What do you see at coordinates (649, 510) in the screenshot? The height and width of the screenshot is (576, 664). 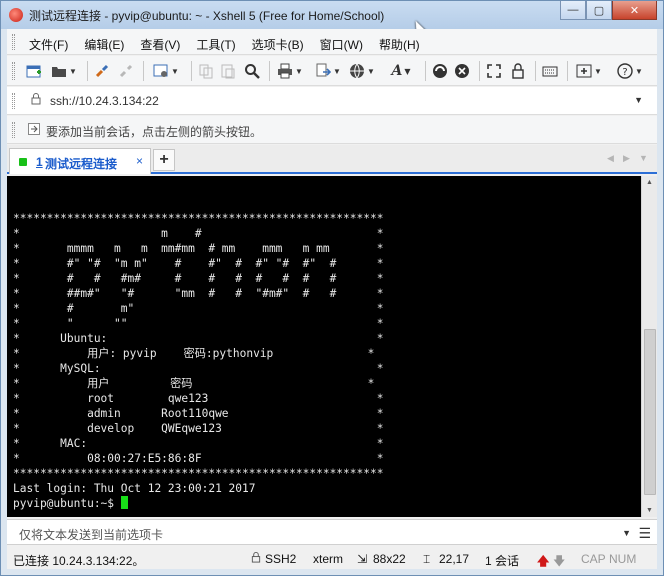 I see `scroll-down-icon: ▼` at bounding box center [649, 510].